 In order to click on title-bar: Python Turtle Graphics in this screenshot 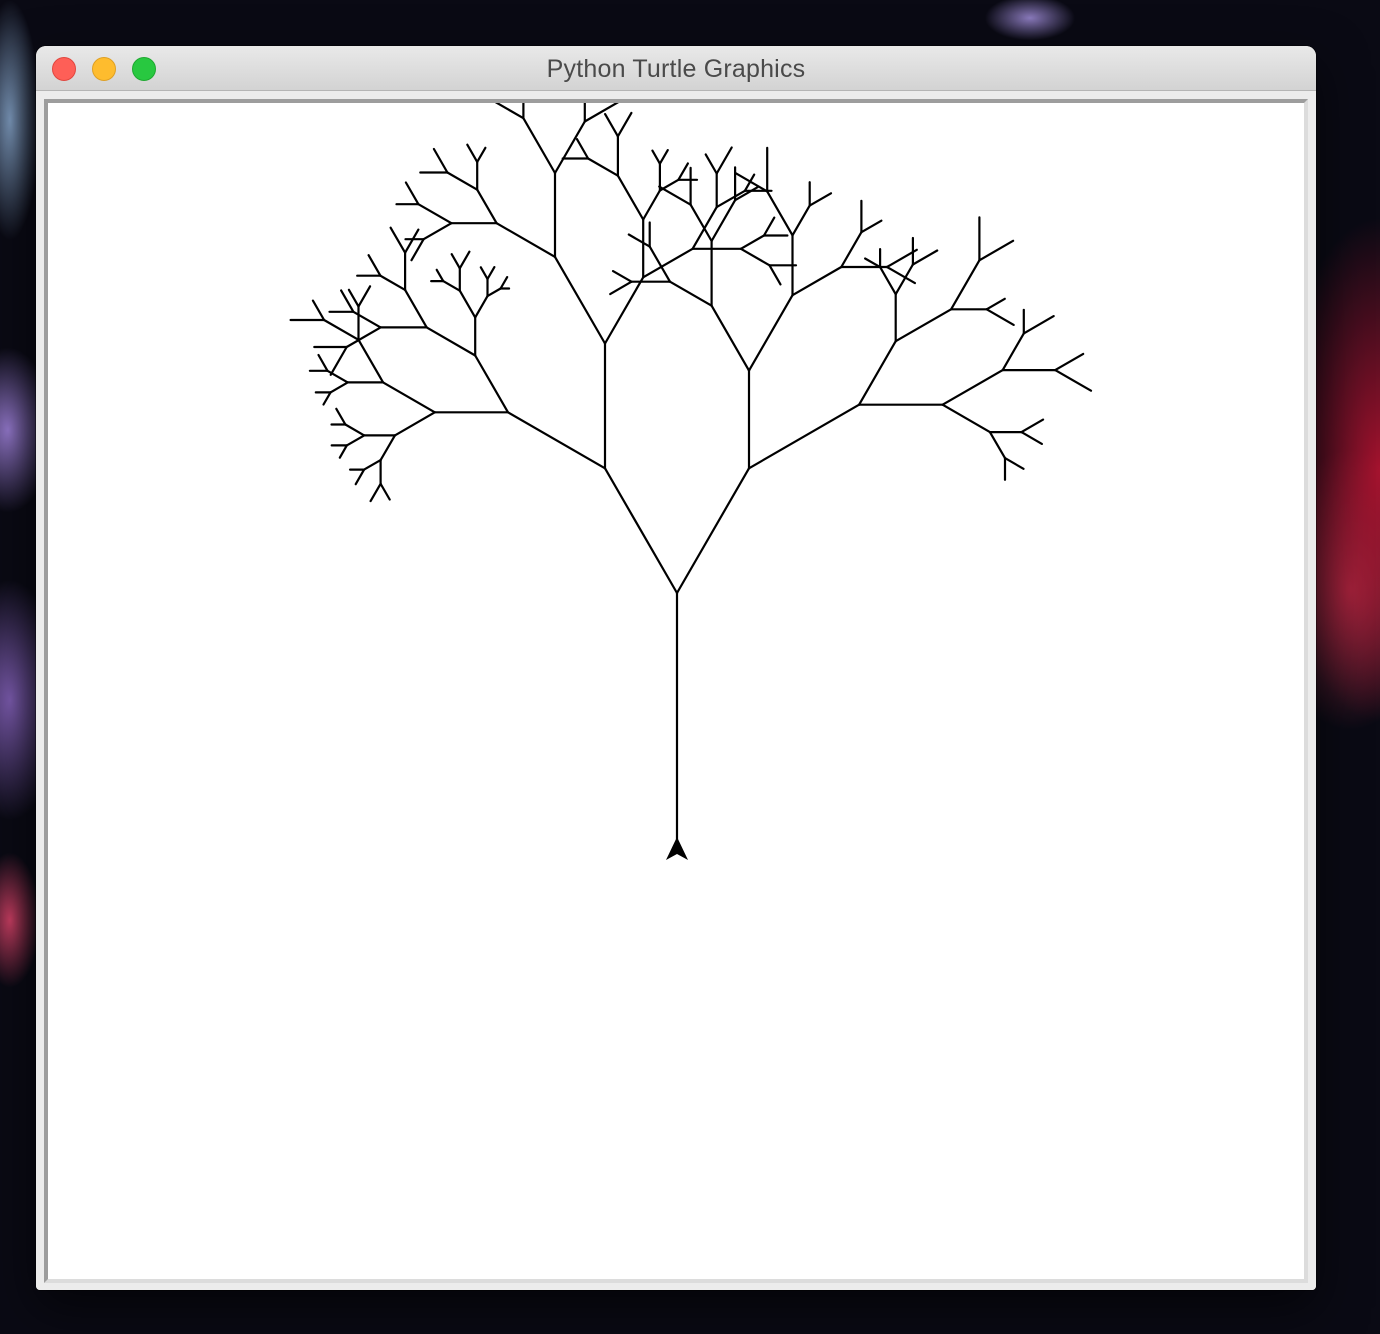, I will do `click(676, 68)`.